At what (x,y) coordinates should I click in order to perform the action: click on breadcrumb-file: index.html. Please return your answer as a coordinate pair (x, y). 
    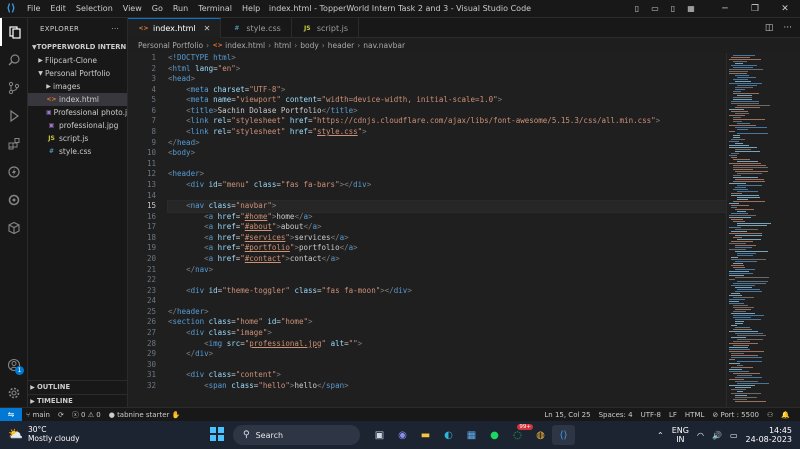
    Looking at the image, I should click on (245, 45).